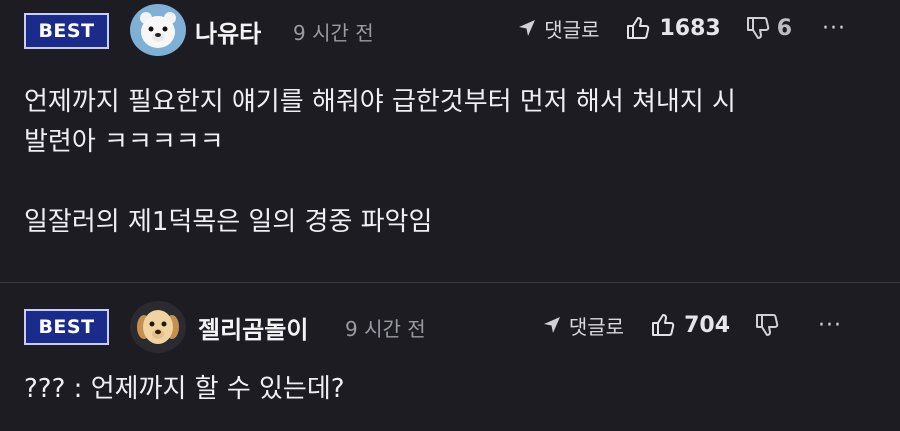  What do you see at coordinates (184, 389) in the screenshot?
I see `comment-line: ??? : 언제까지 할 수 있는데?` at bounding box center [184, 389].